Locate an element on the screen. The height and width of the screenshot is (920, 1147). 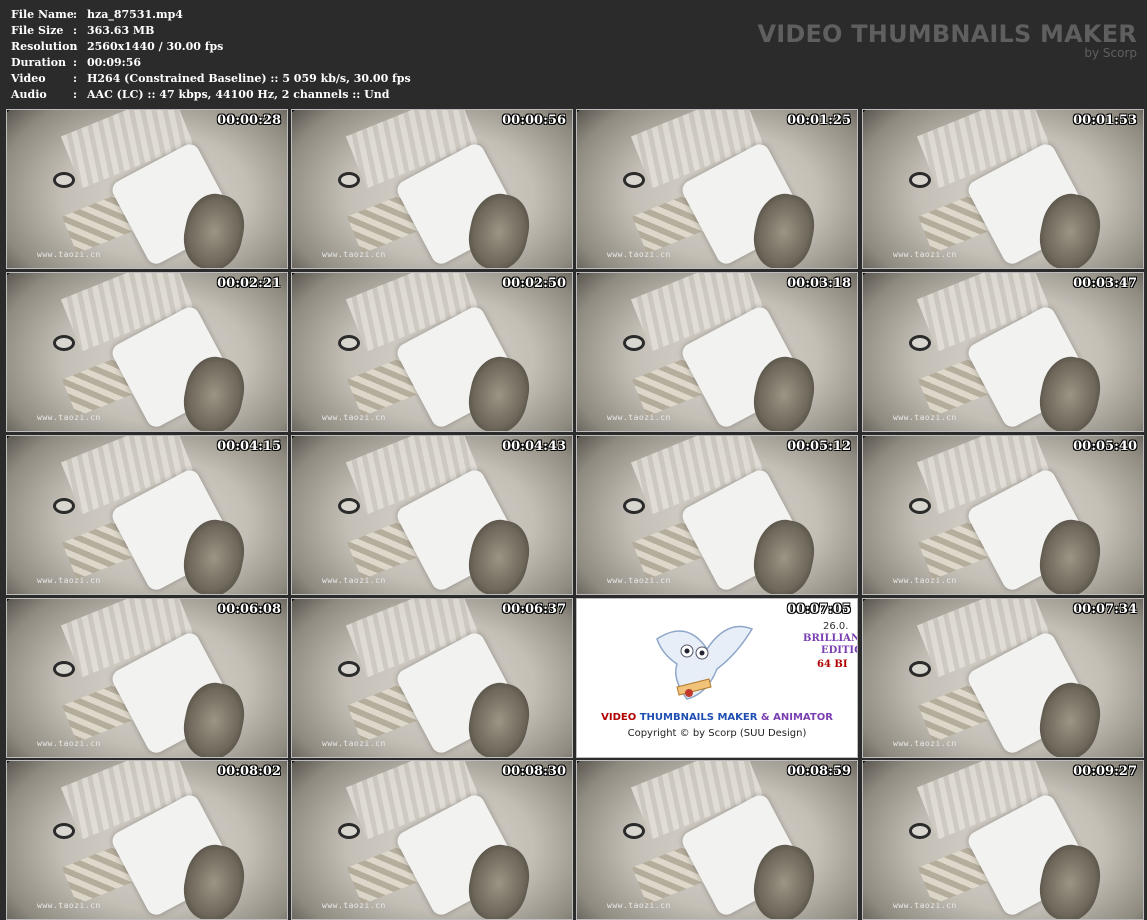
thumbnail-timestamp: 00:04:15 is located at coordinates (249, 446).